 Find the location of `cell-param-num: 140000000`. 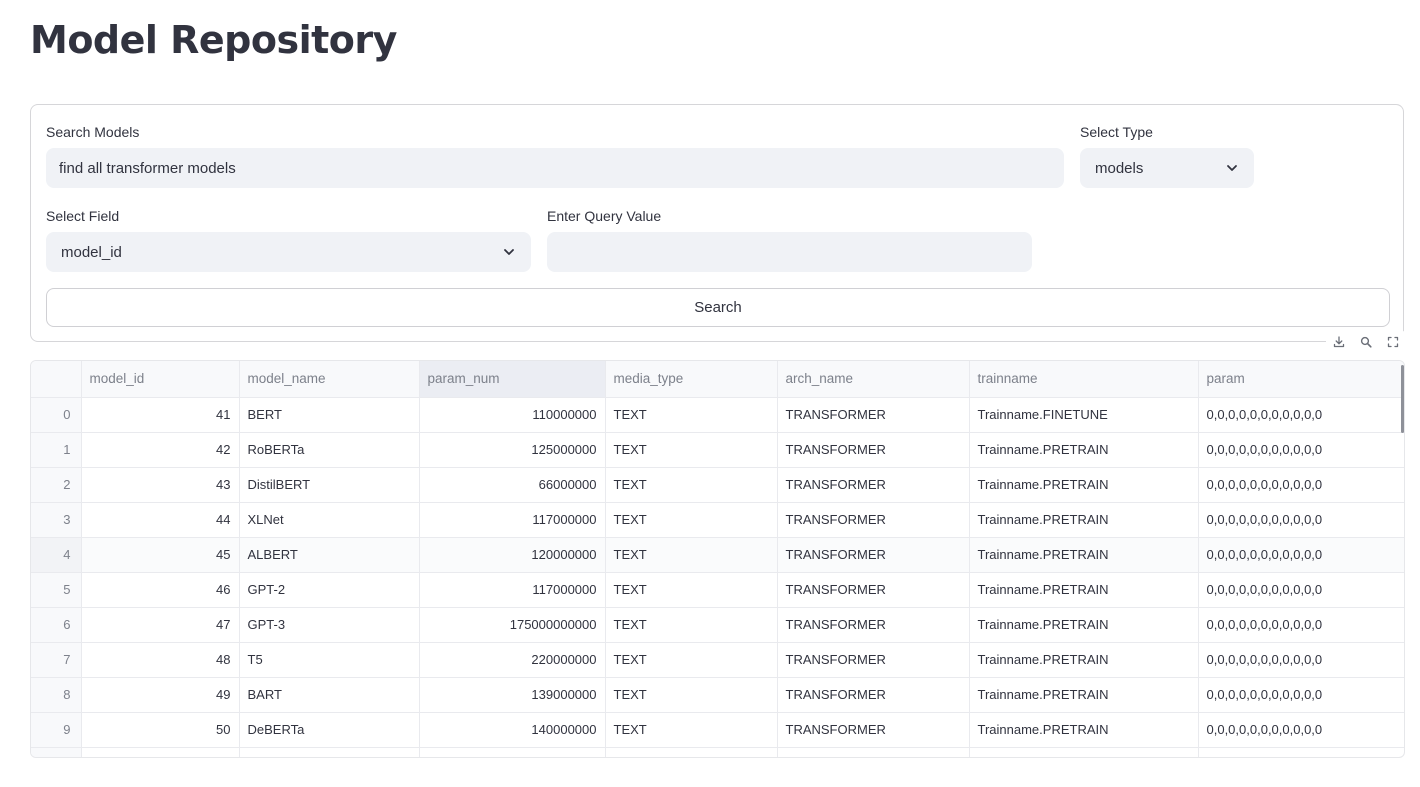

cell-param-num: 140000000 is located at coordinates (512, 730).